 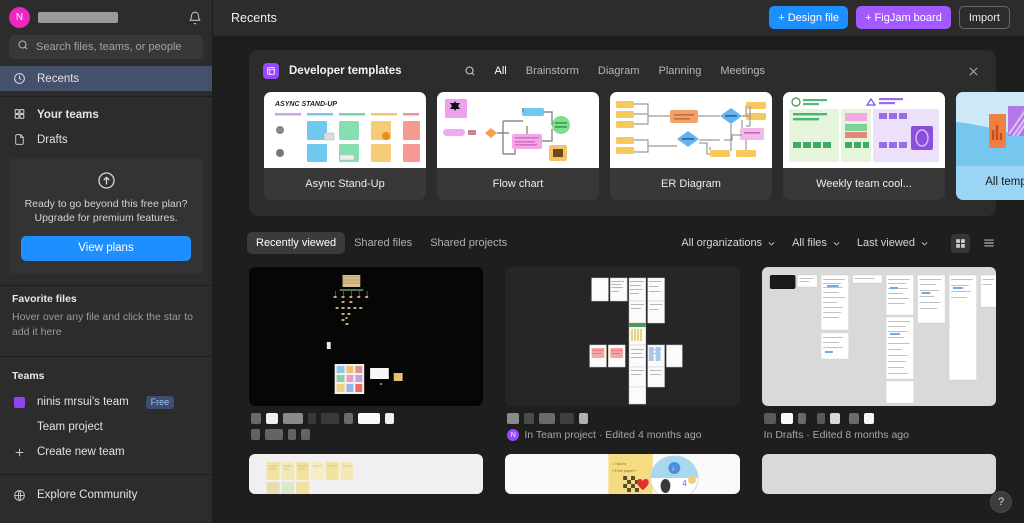 I want to click on all-templates-thumb, so click(x=990, y=129).